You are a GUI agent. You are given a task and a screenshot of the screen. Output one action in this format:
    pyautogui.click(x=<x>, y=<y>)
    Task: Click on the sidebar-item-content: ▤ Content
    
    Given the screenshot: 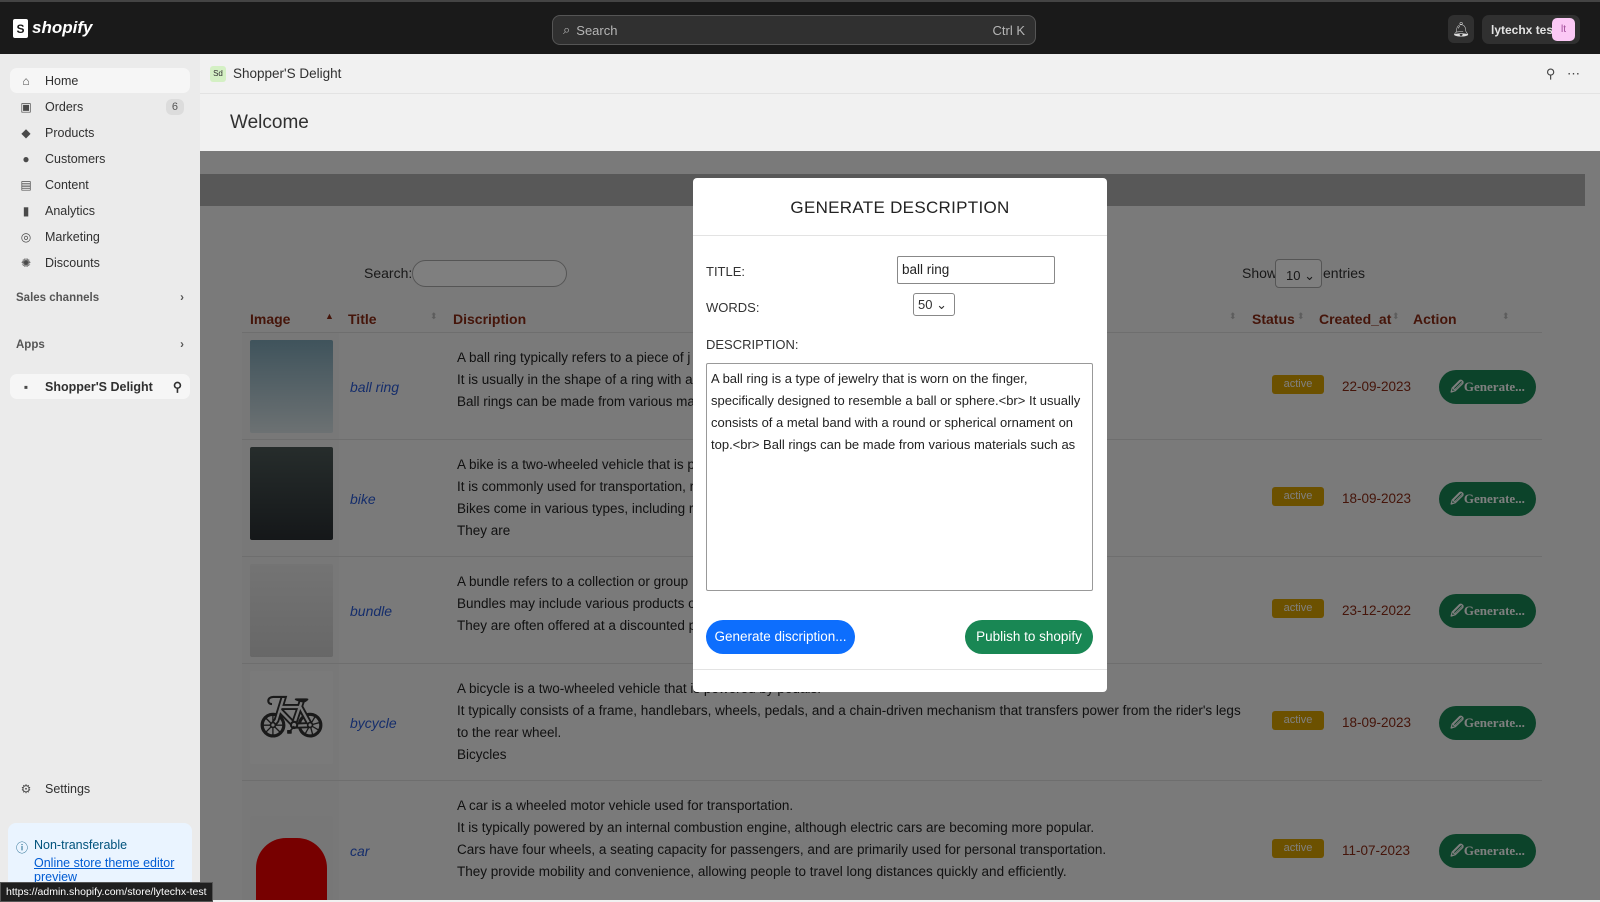 What is the action you would take?
    pyautogui.click(x=100, y=184)
    